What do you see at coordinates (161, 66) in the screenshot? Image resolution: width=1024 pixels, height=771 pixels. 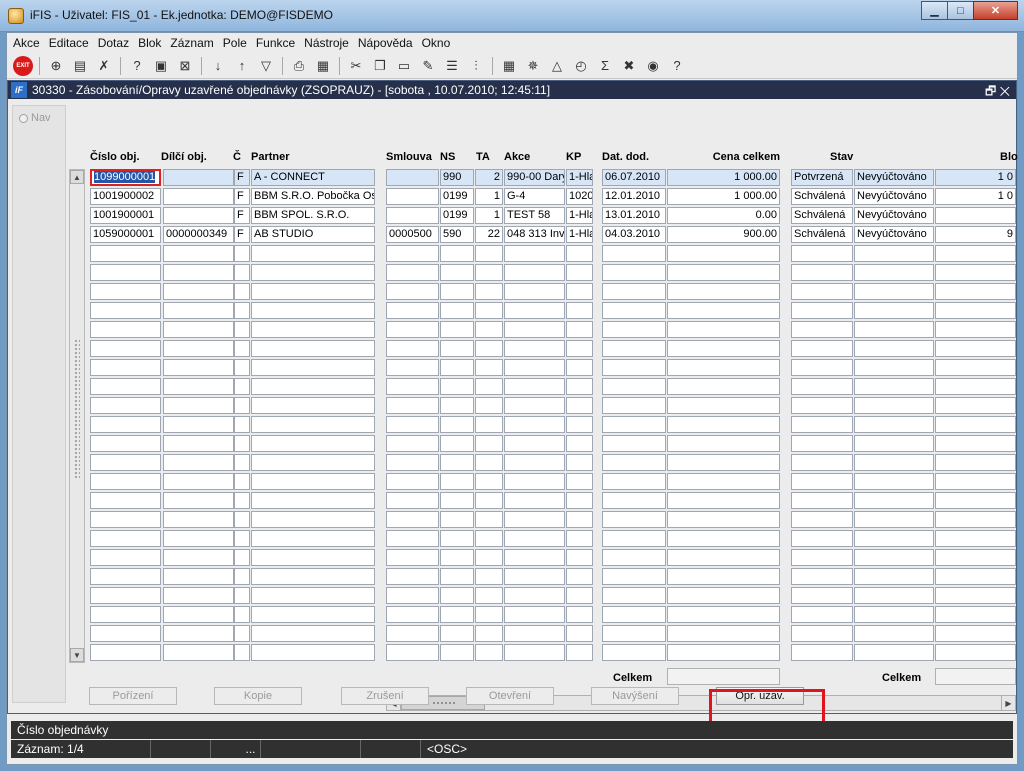 I see `execute-query-icon: ▣` at bounding box center [161, 66].